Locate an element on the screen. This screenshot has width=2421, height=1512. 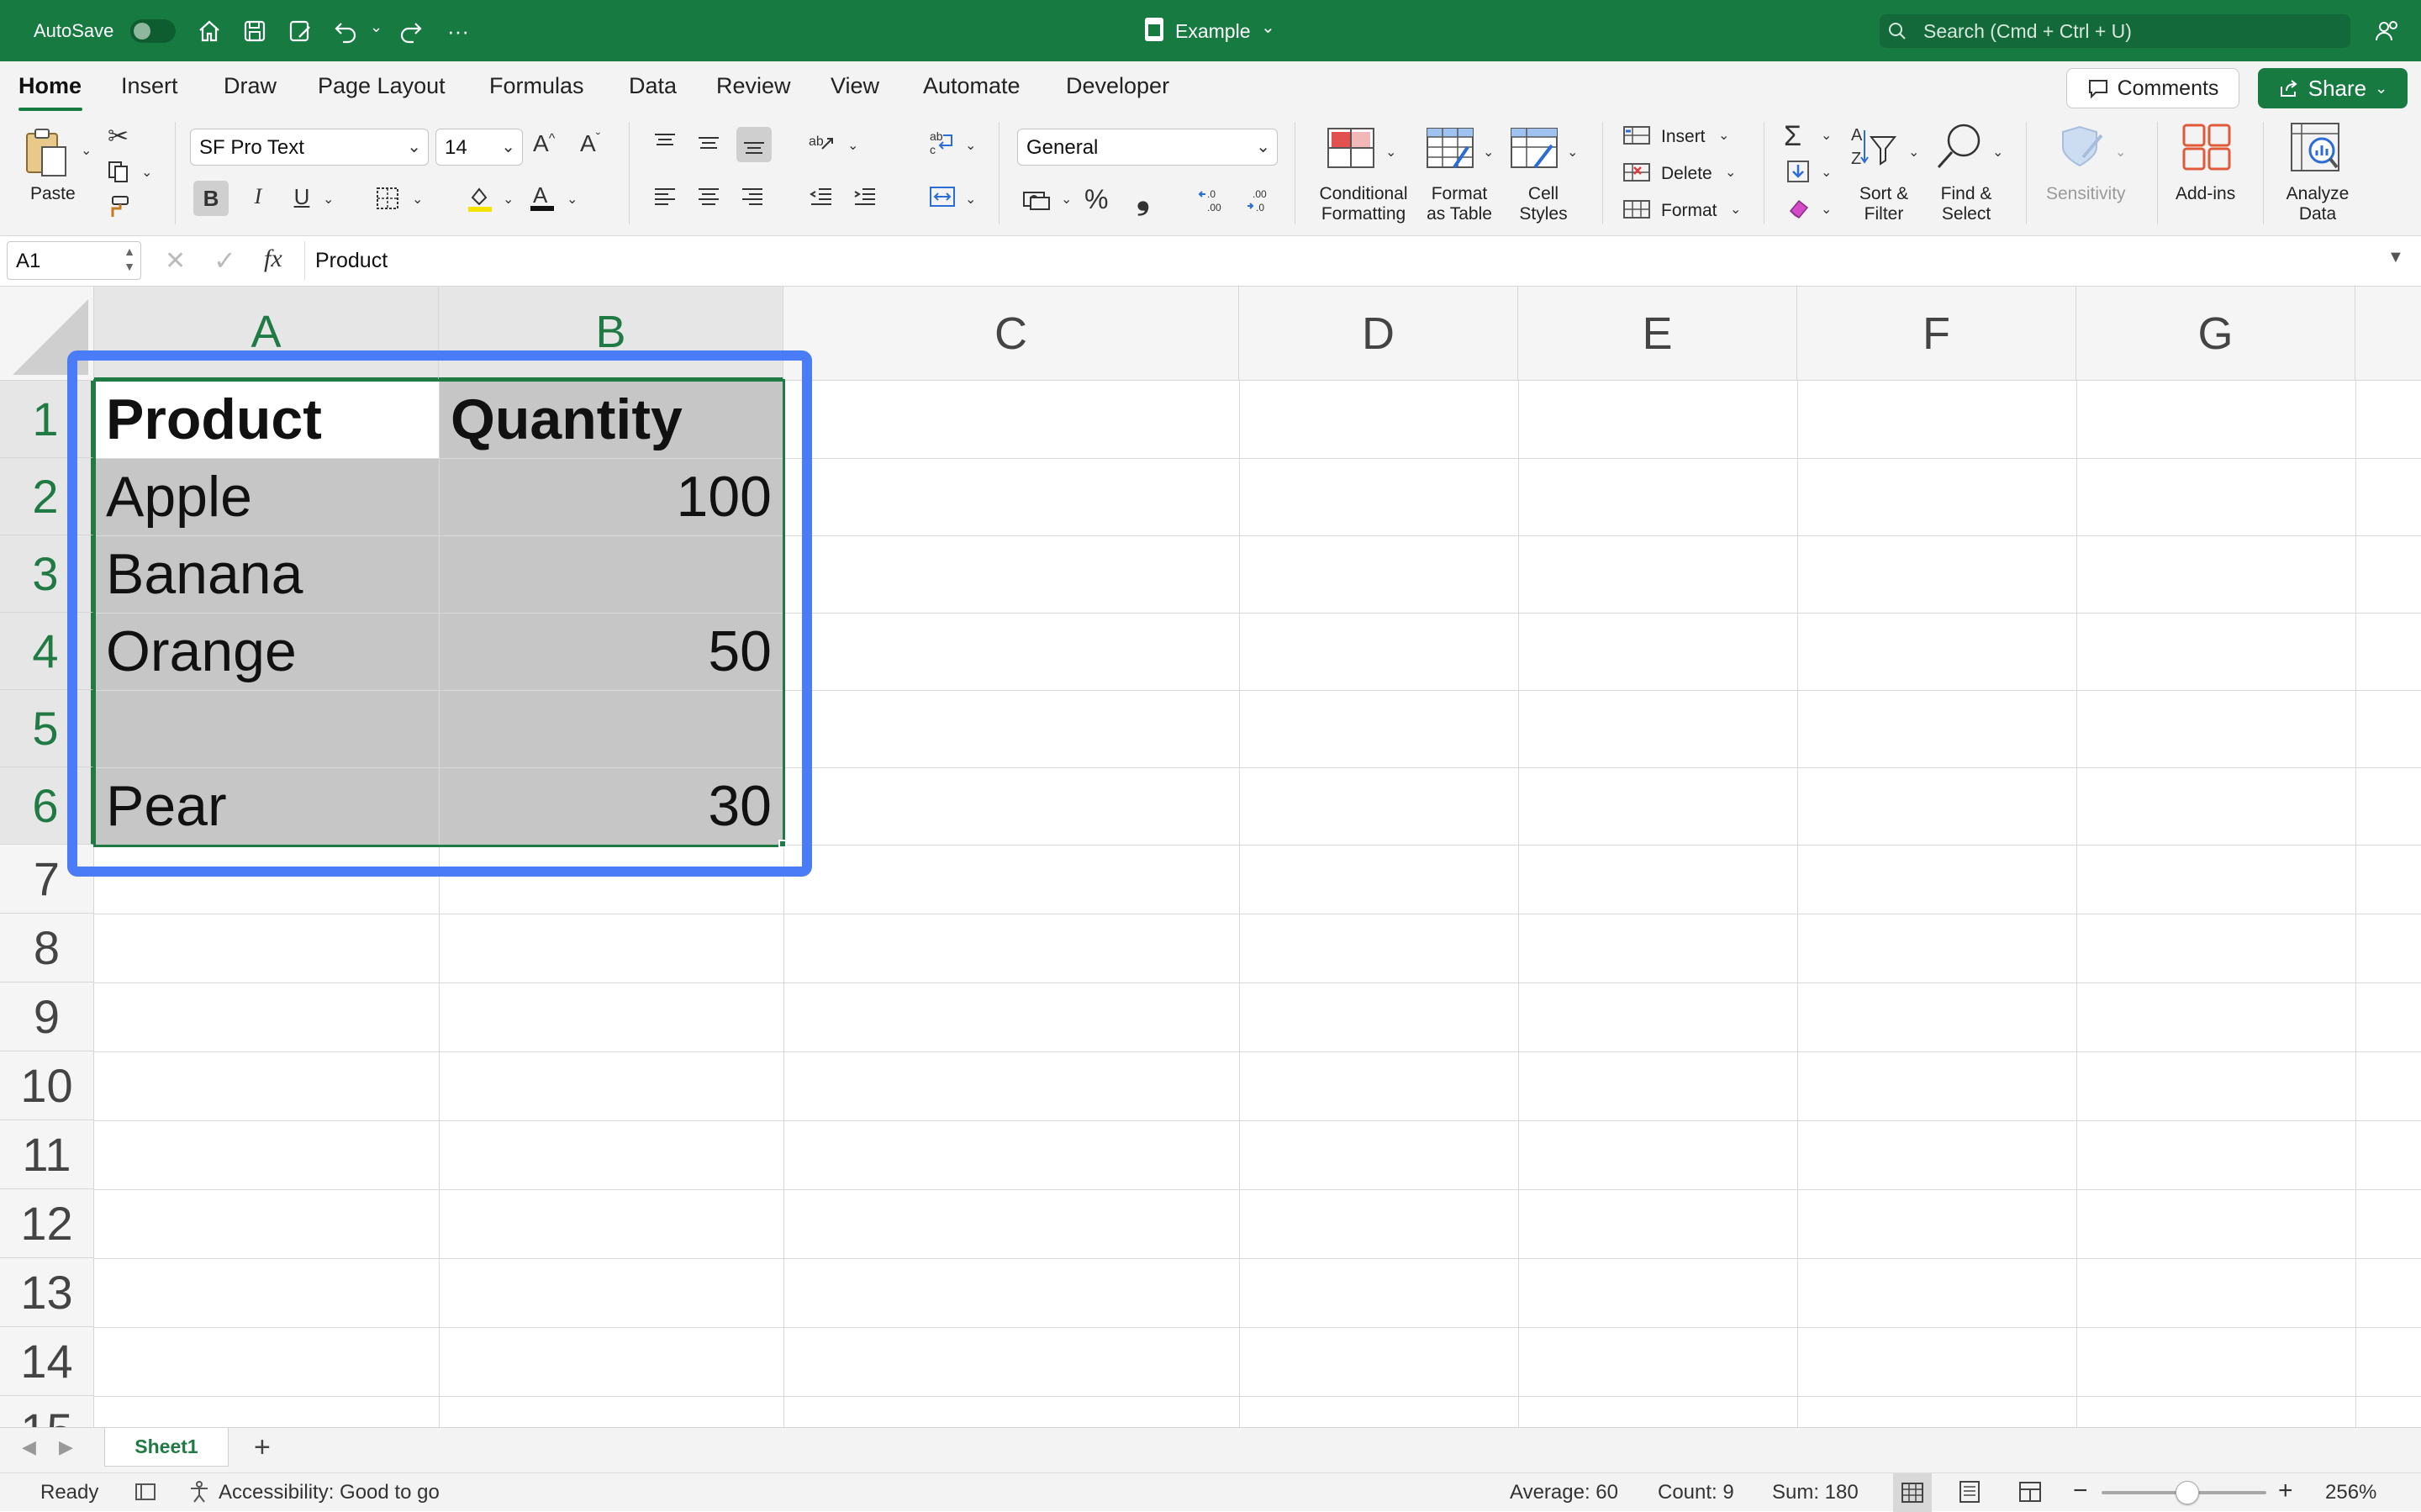
tab-developer: Developer is located at coordinates (1117, 86).